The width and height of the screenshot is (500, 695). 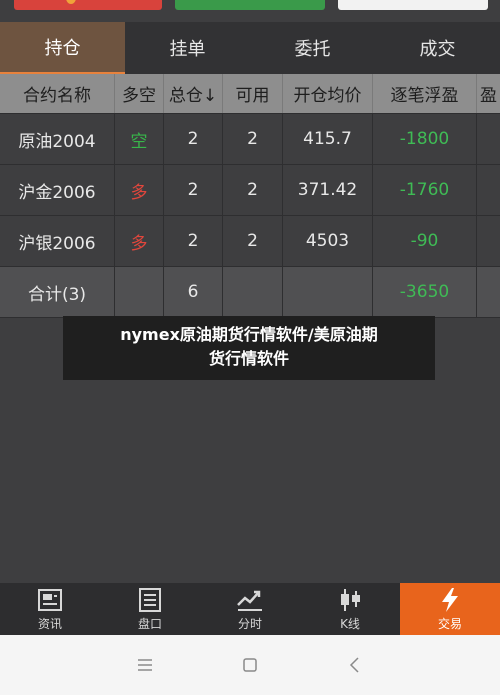 I want to click on tab-orders: 委托, so click(x=312, y=48).